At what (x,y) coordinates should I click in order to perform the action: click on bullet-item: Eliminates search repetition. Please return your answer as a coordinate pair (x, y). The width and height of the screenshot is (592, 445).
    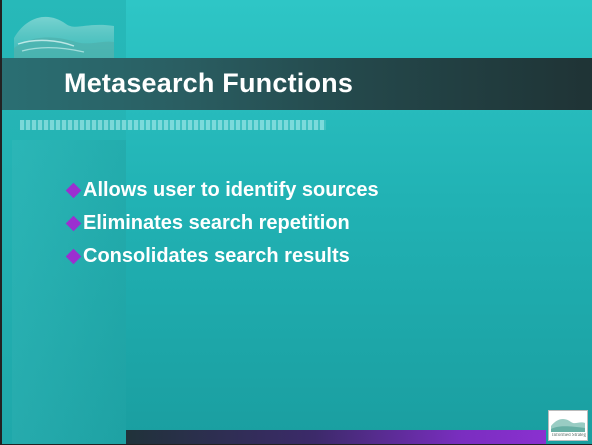
    Looking at the image, I should click on (222, 223).